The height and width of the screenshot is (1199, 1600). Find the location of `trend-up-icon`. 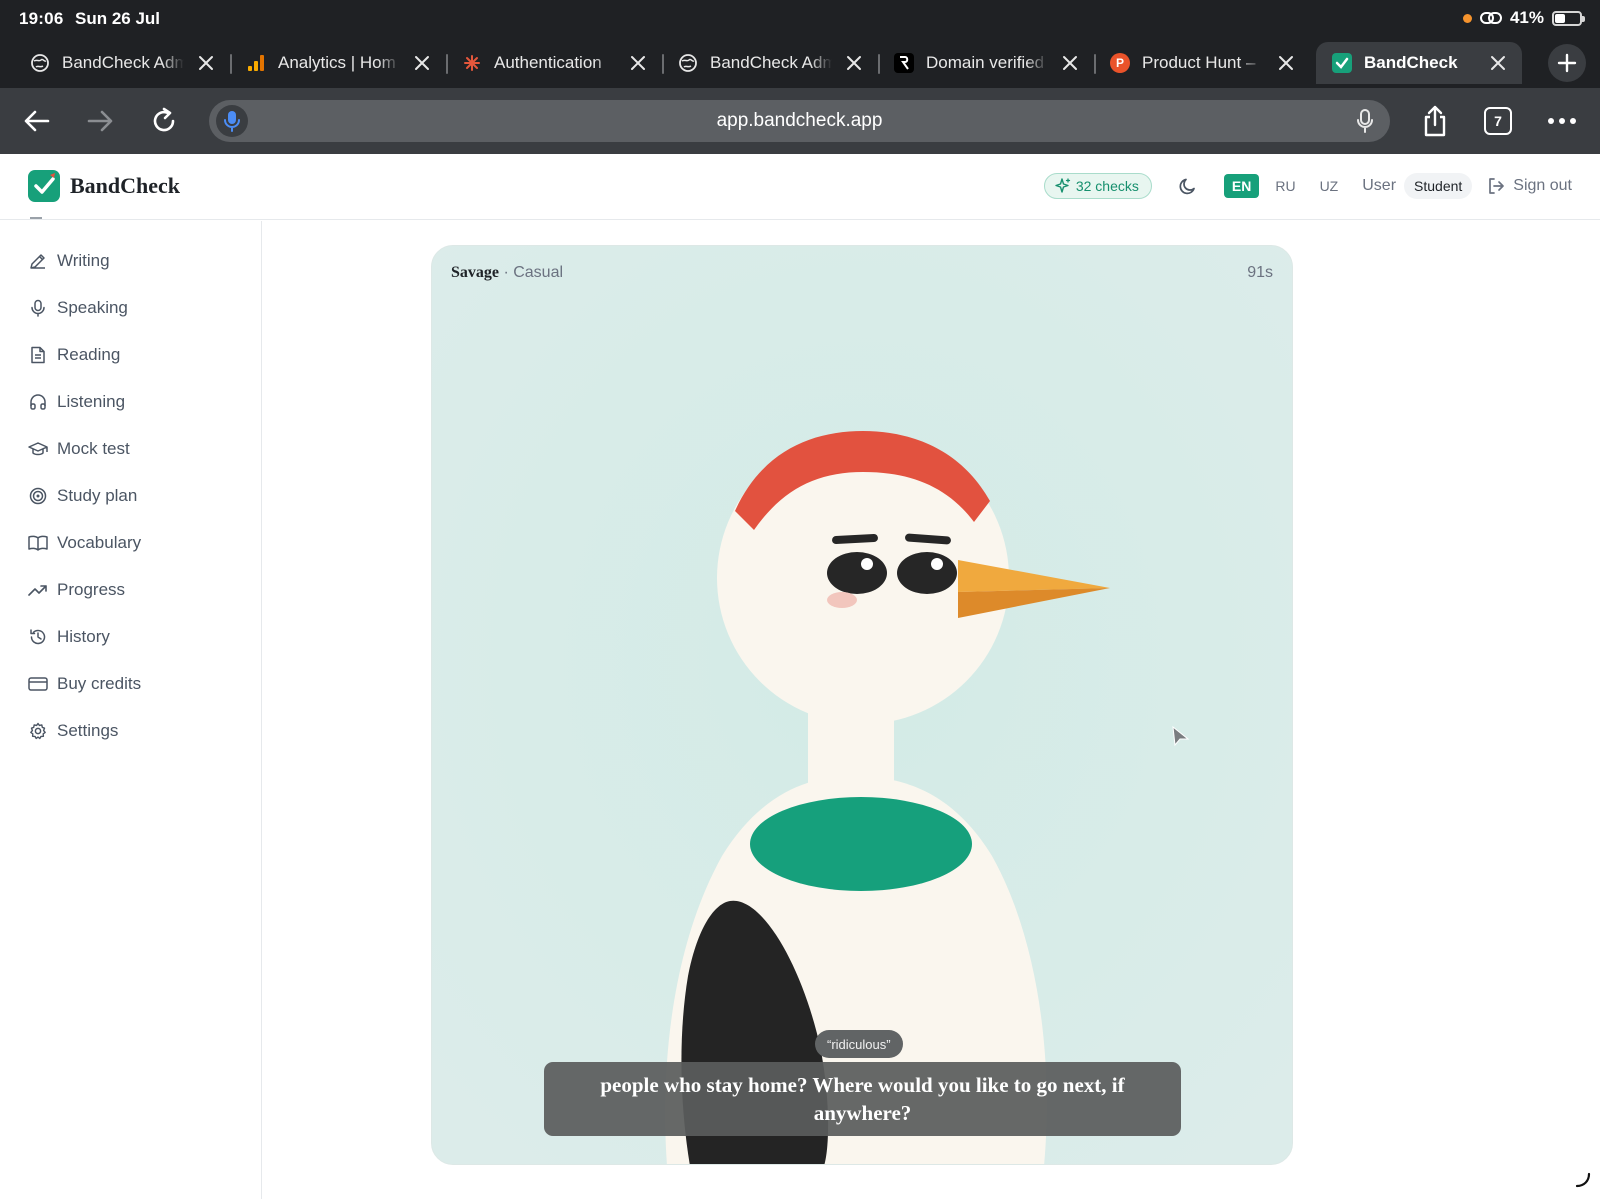

trend-up-icon is located at coordinates (38, 590).